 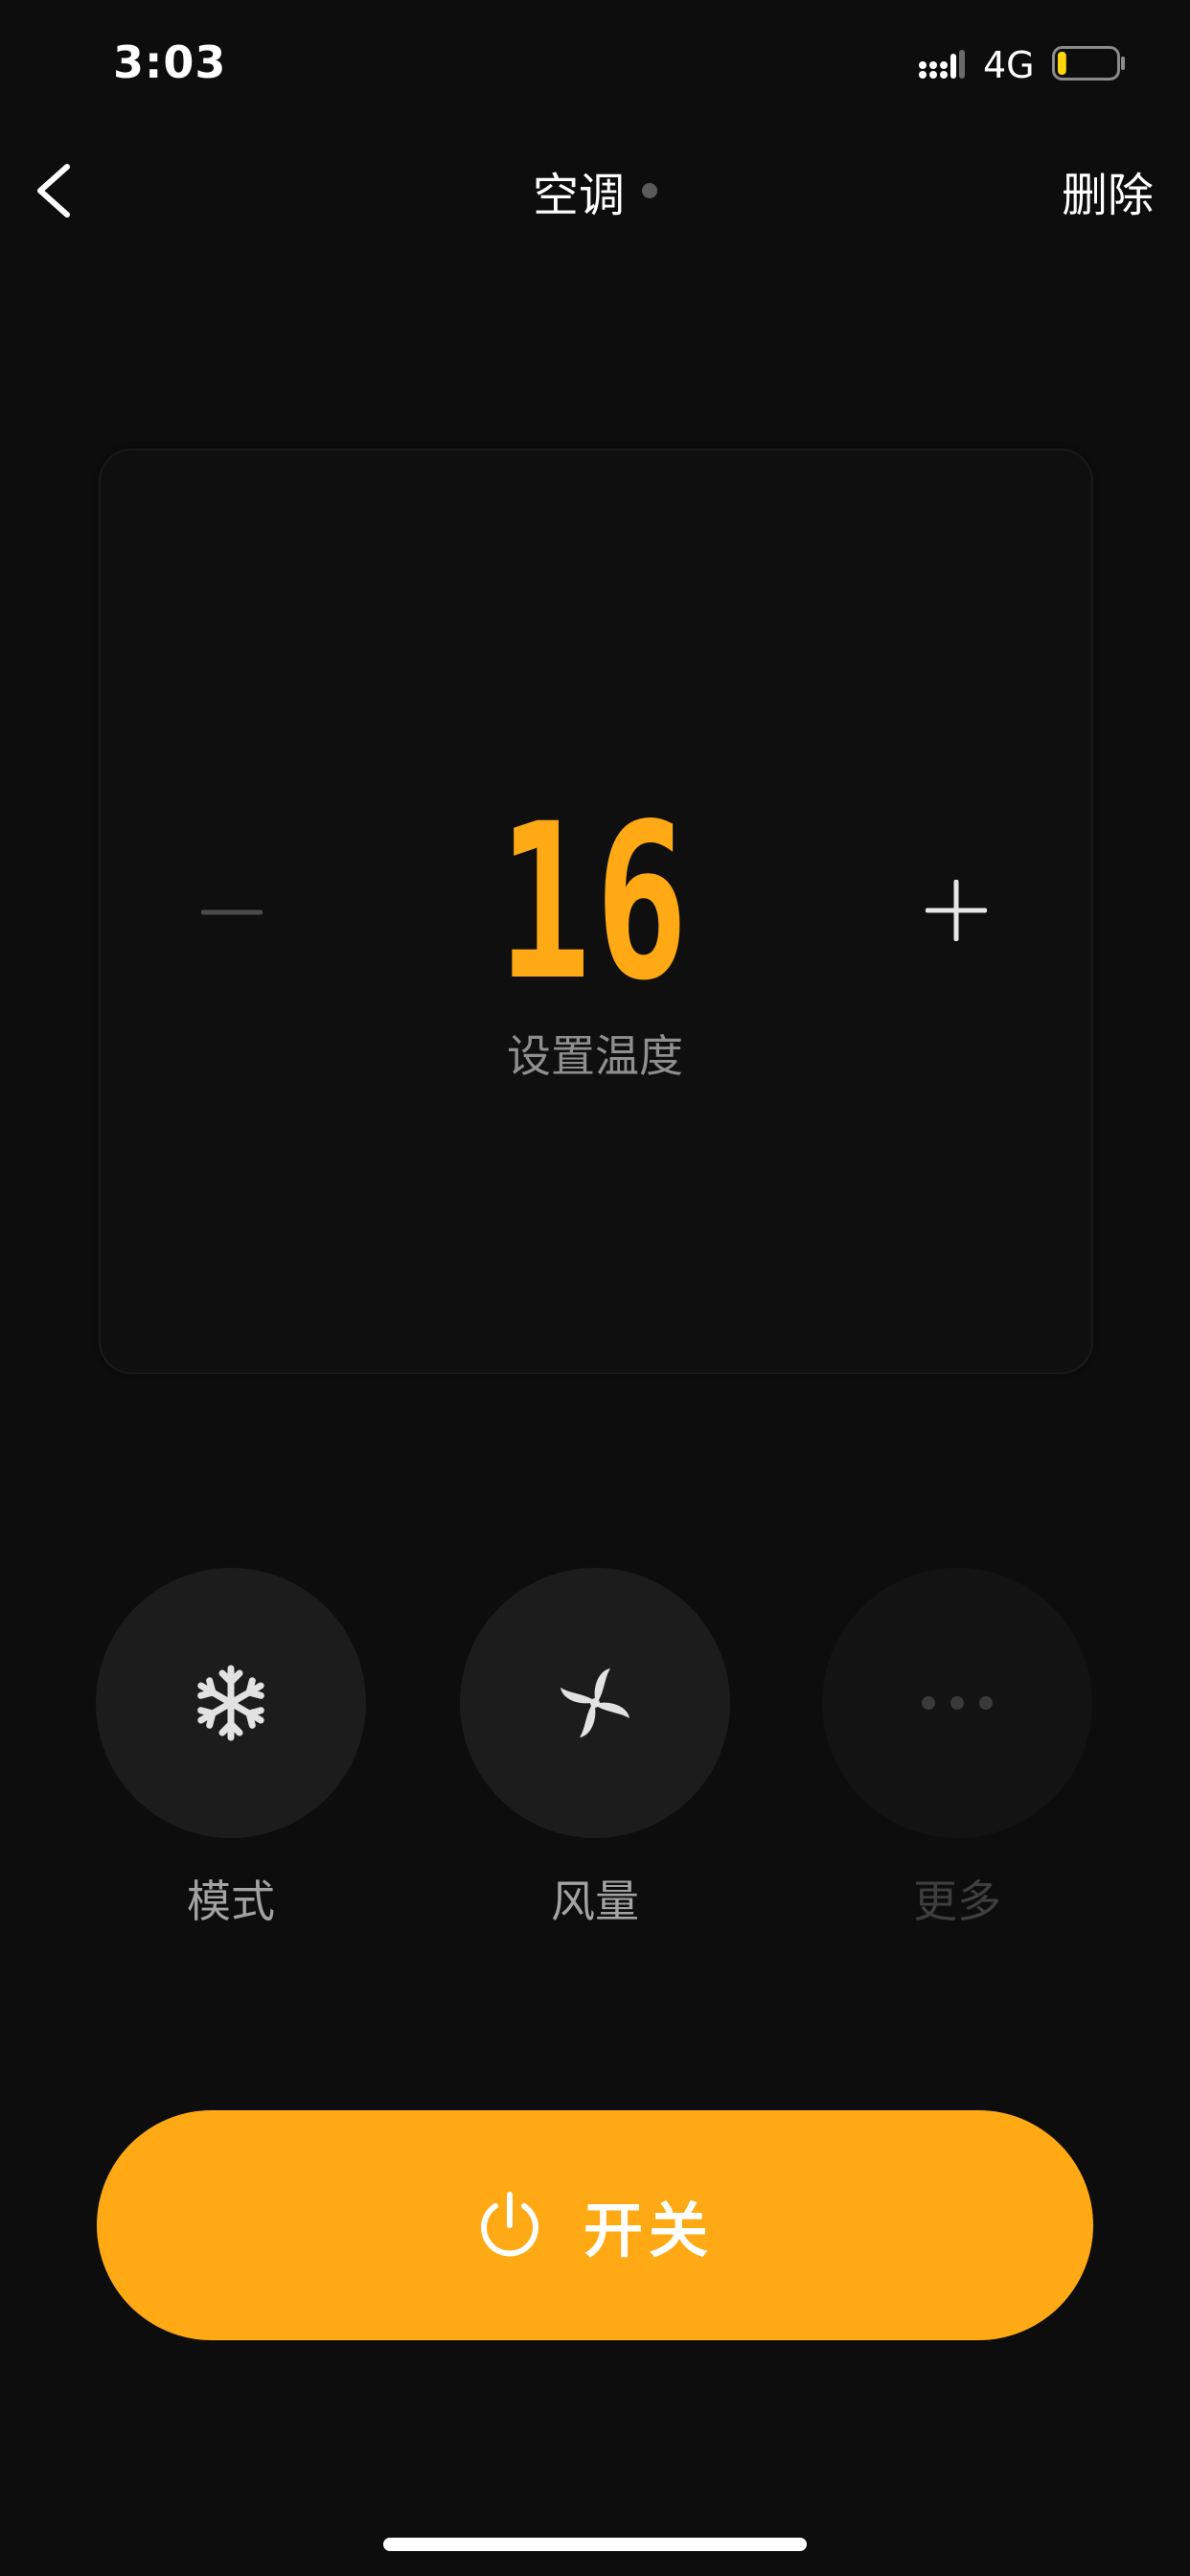 I want to click on fan-speed-label: 风量, so click(x=595, y=1901).